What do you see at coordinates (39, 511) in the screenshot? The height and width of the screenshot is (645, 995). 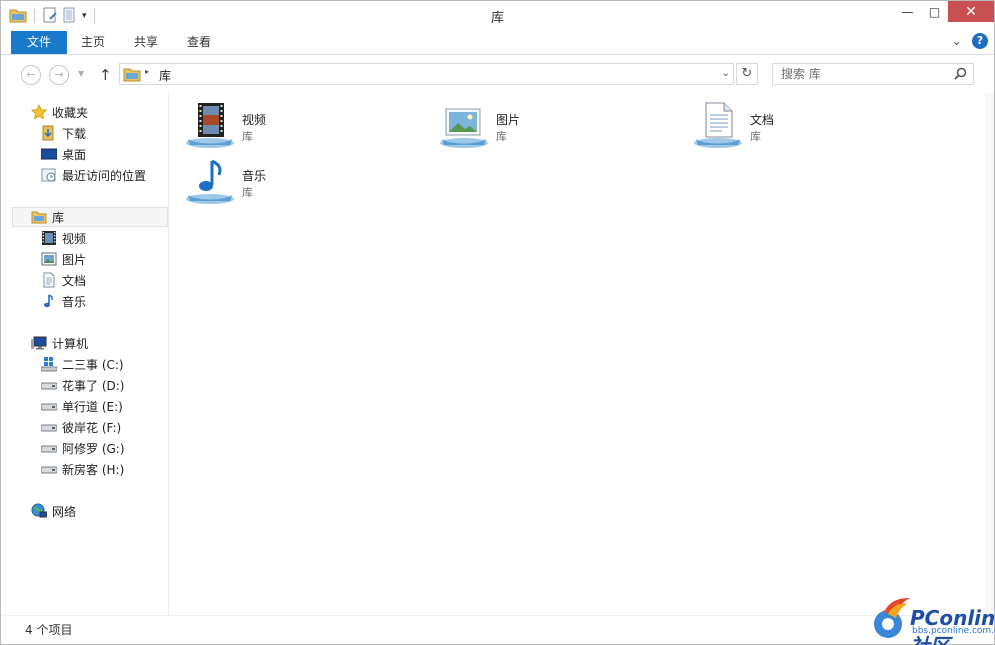 I see `network-icon` at bounding box center [39, 511].